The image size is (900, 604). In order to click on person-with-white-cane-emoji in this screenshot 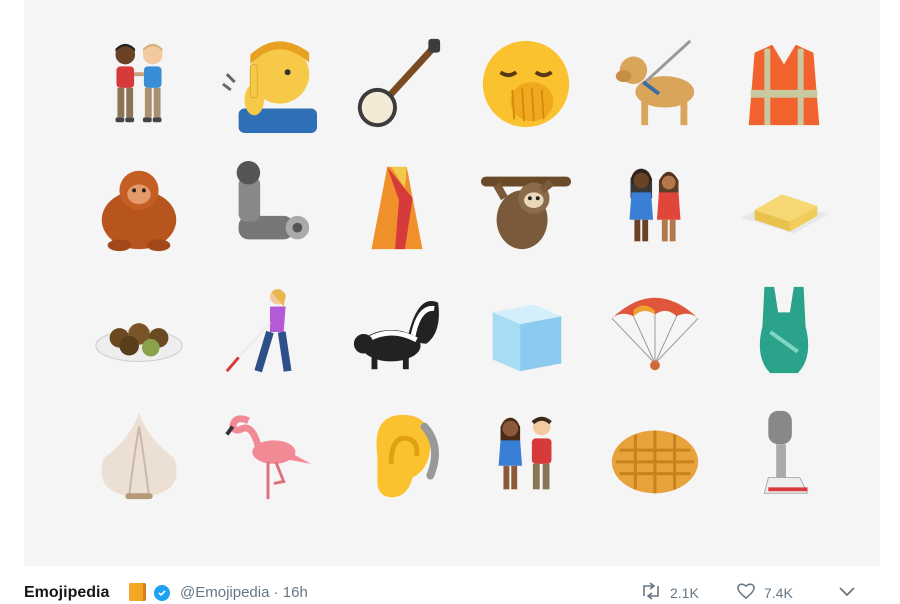, I will do `click(267, 332)`.